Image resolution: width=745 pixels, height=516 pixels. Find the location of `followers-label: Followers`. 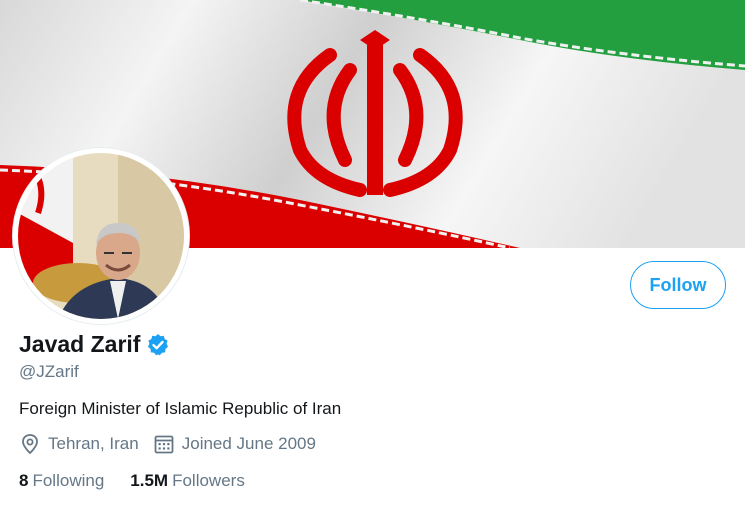

followers-label: Followers is located at coordinates (208, 480).